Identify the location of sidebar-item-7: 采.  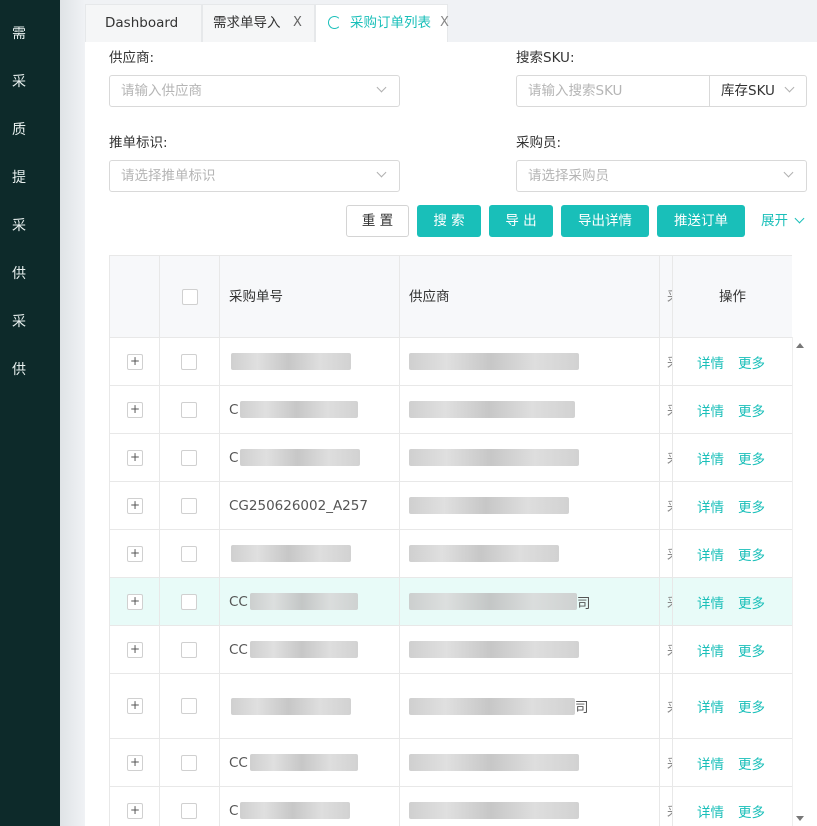
(30, 322).